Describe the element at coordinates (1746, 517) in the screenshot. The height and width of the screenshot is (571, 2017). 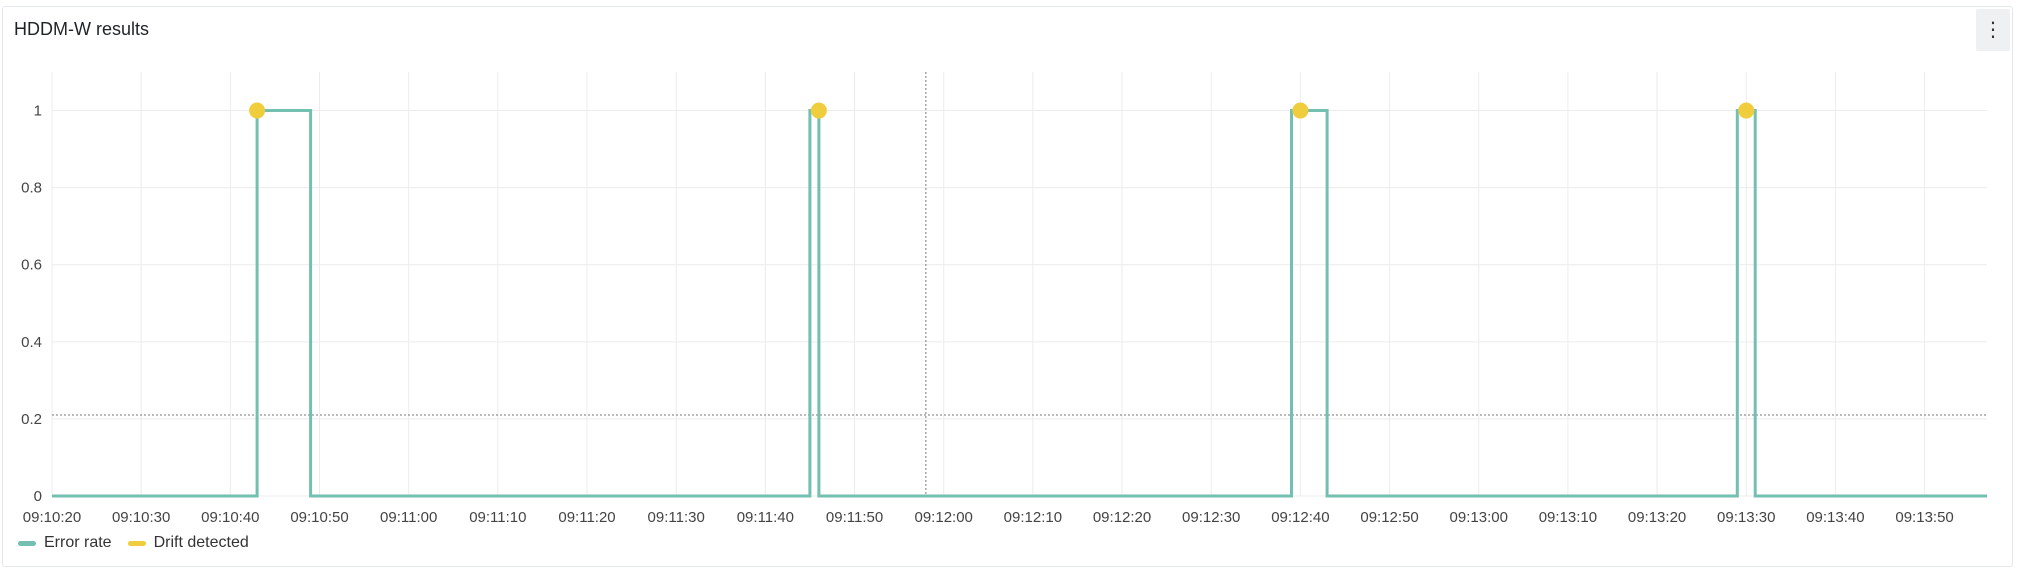
I see `x-tick-label: 09:13:30` at that location.